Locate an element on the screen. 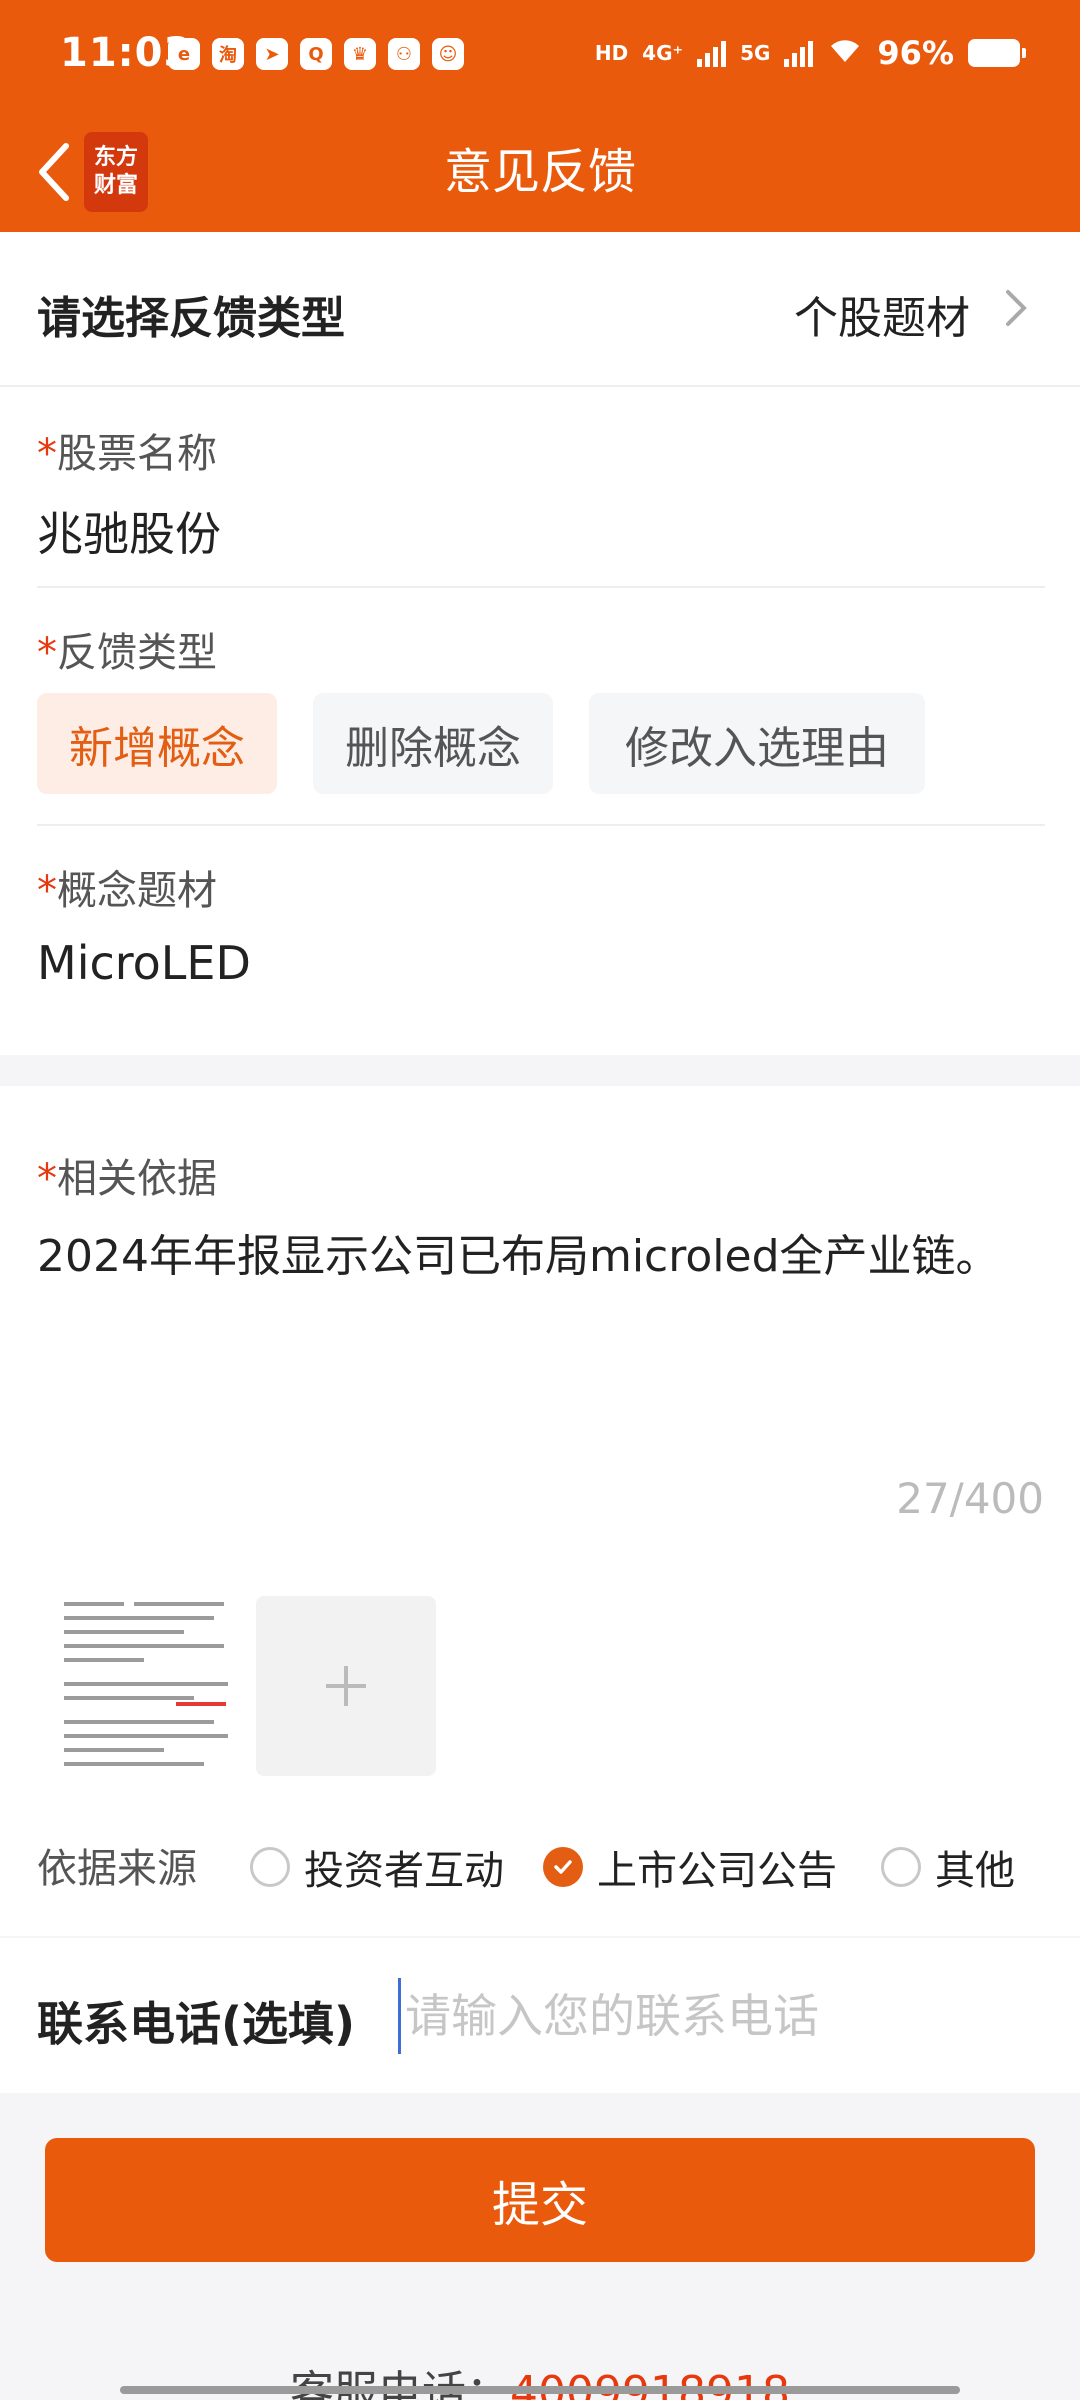  basis-label: *相关依据 is located at coordinates (127, 1175).